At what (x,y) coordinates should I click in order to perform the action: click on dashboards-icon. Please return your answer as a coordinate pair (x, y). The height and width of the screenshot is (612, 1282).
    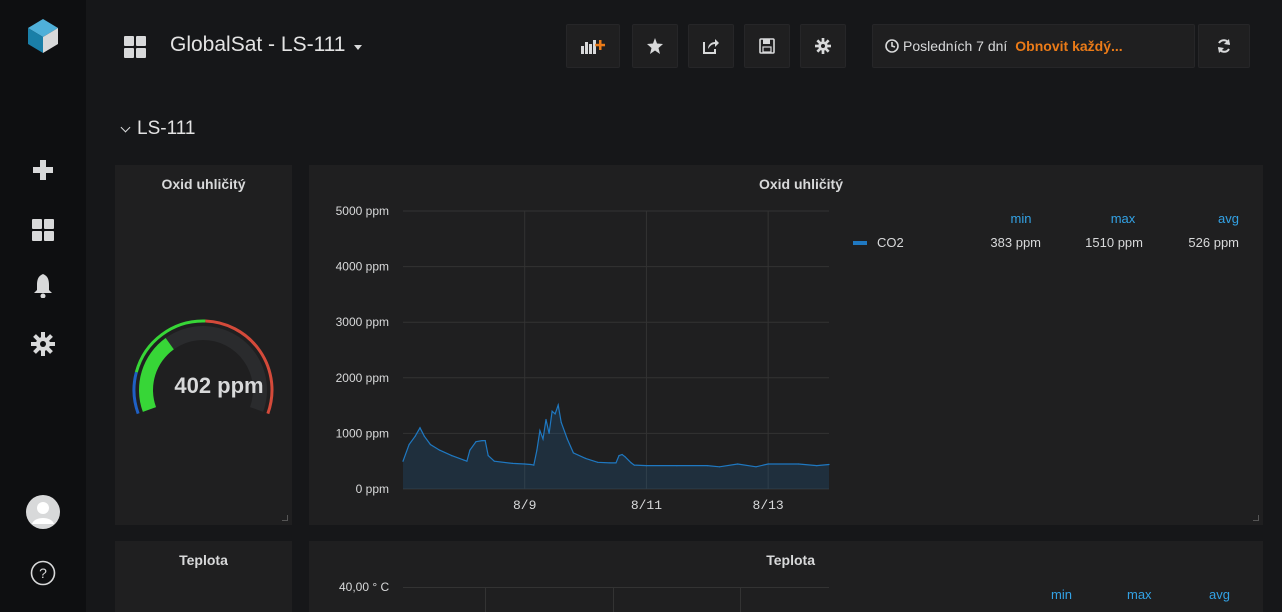
    Looking at the image, I should click on (43, 230).